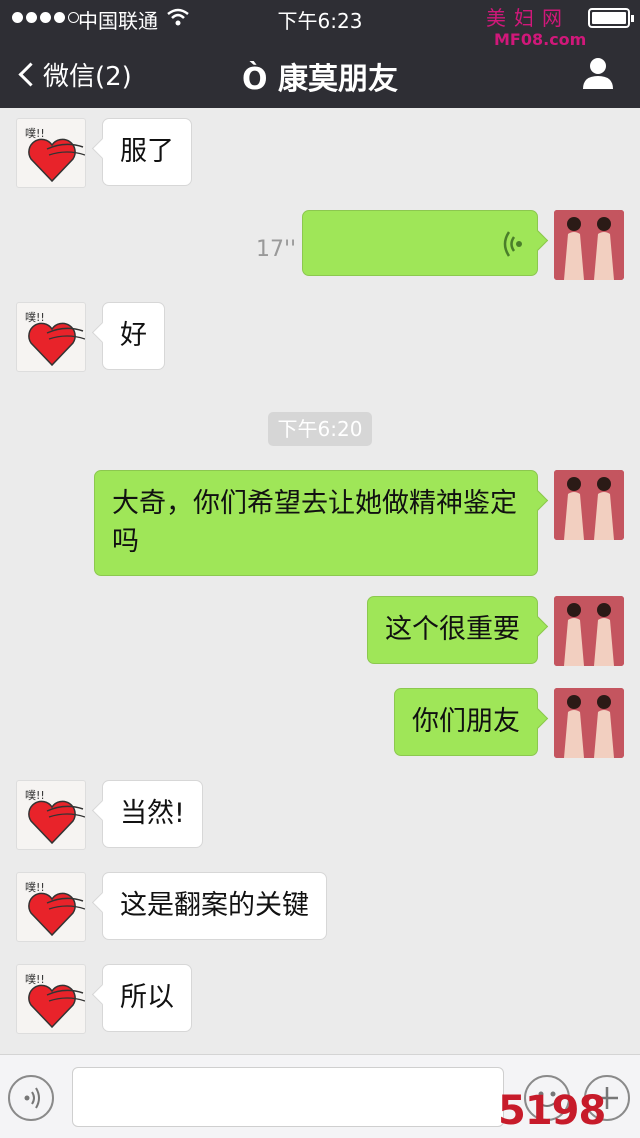  I want to click on profile-icon, so click(598, 73).